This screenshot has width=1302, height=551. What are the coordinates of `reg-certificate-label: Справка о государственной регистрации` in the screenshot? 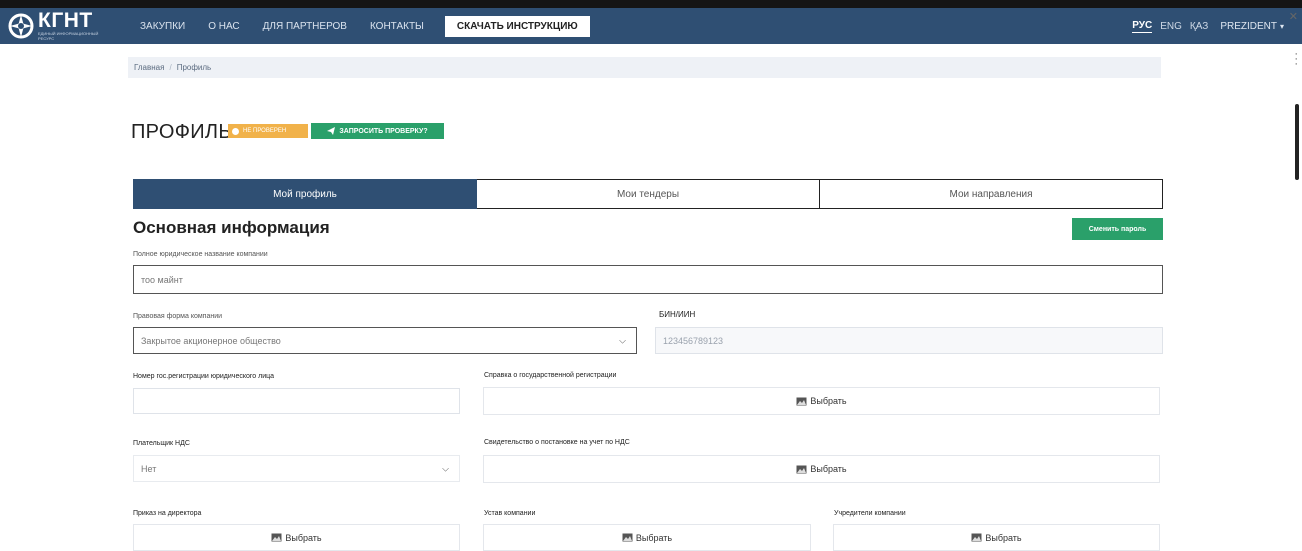 It's located at (550, 375).